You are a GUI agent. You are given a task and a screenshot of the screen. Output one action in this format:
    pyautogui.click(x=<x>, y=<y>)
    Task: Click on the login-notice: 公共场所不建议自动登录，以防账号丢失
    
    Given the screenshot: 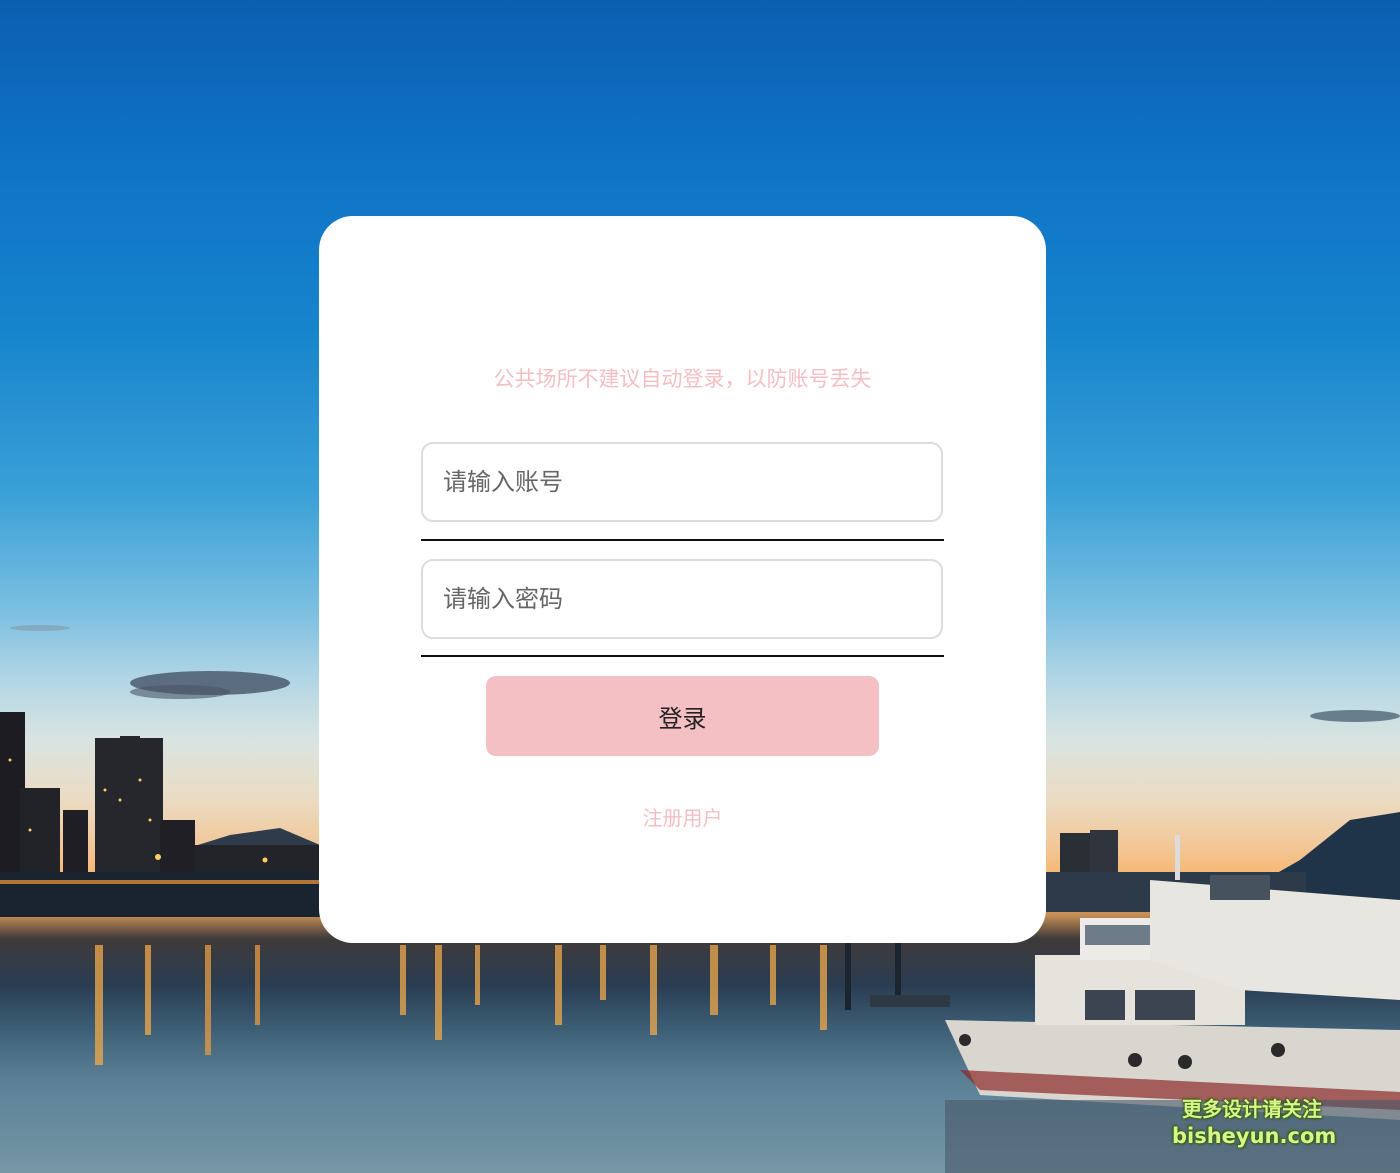 What is the action you would take?
    pyautogui.click(x=682, y=379)
    